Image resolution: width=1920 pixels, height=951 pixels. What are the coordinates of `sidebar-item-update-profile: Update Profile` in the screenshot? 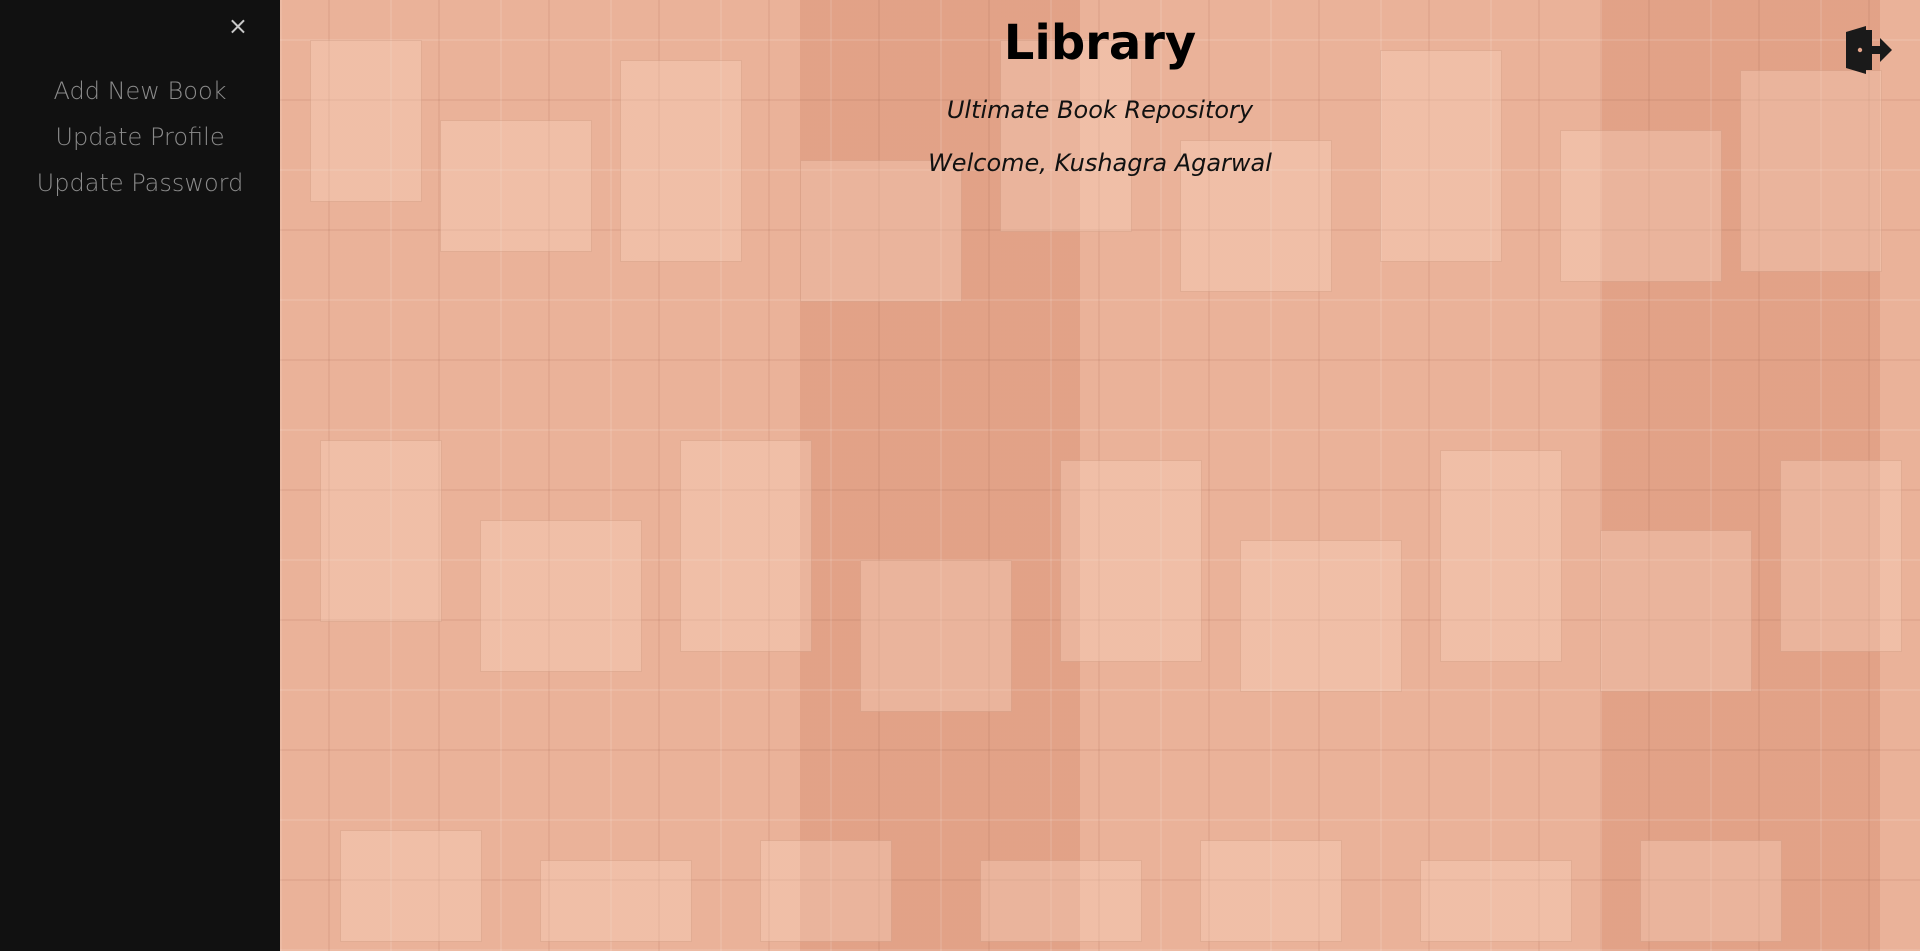 It's located at (139, 137).